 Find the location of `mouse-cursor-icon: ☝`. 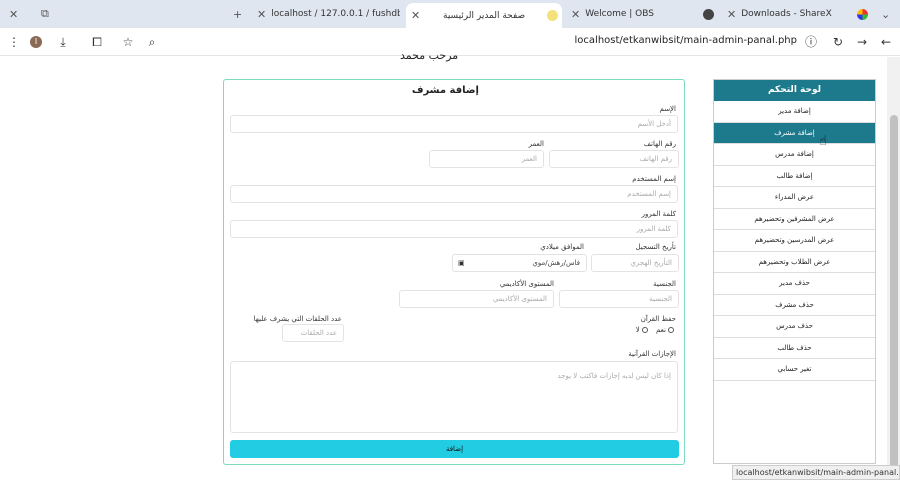

mouse-cursor-icon: ☝ is located at coordinates (823, 141).